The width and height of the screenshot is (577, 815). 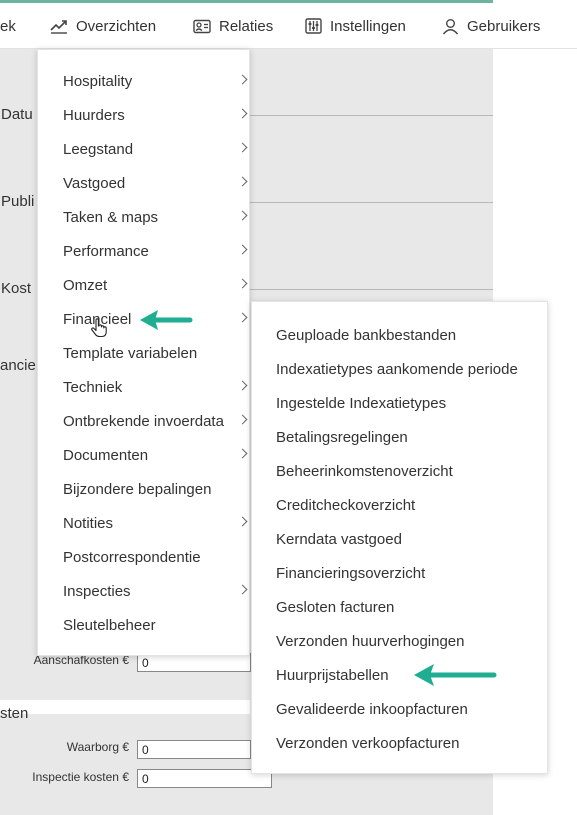 I want to click on bg-label-datum: Datu, so click(x=17, y=114).